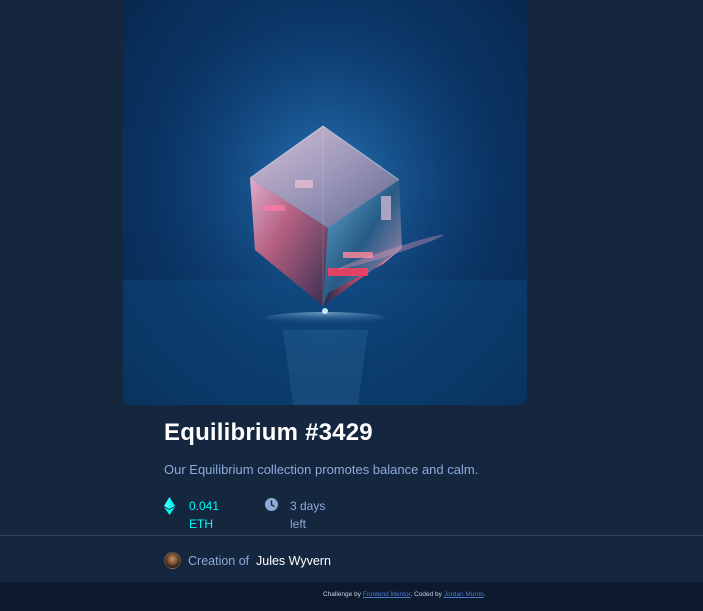 This screenshot has height=611, width=703. What do you see at coordinates (343, 594) in the screenshot?
I see `attribution-prefix: Challenge by` at bounding box center [343, 594].